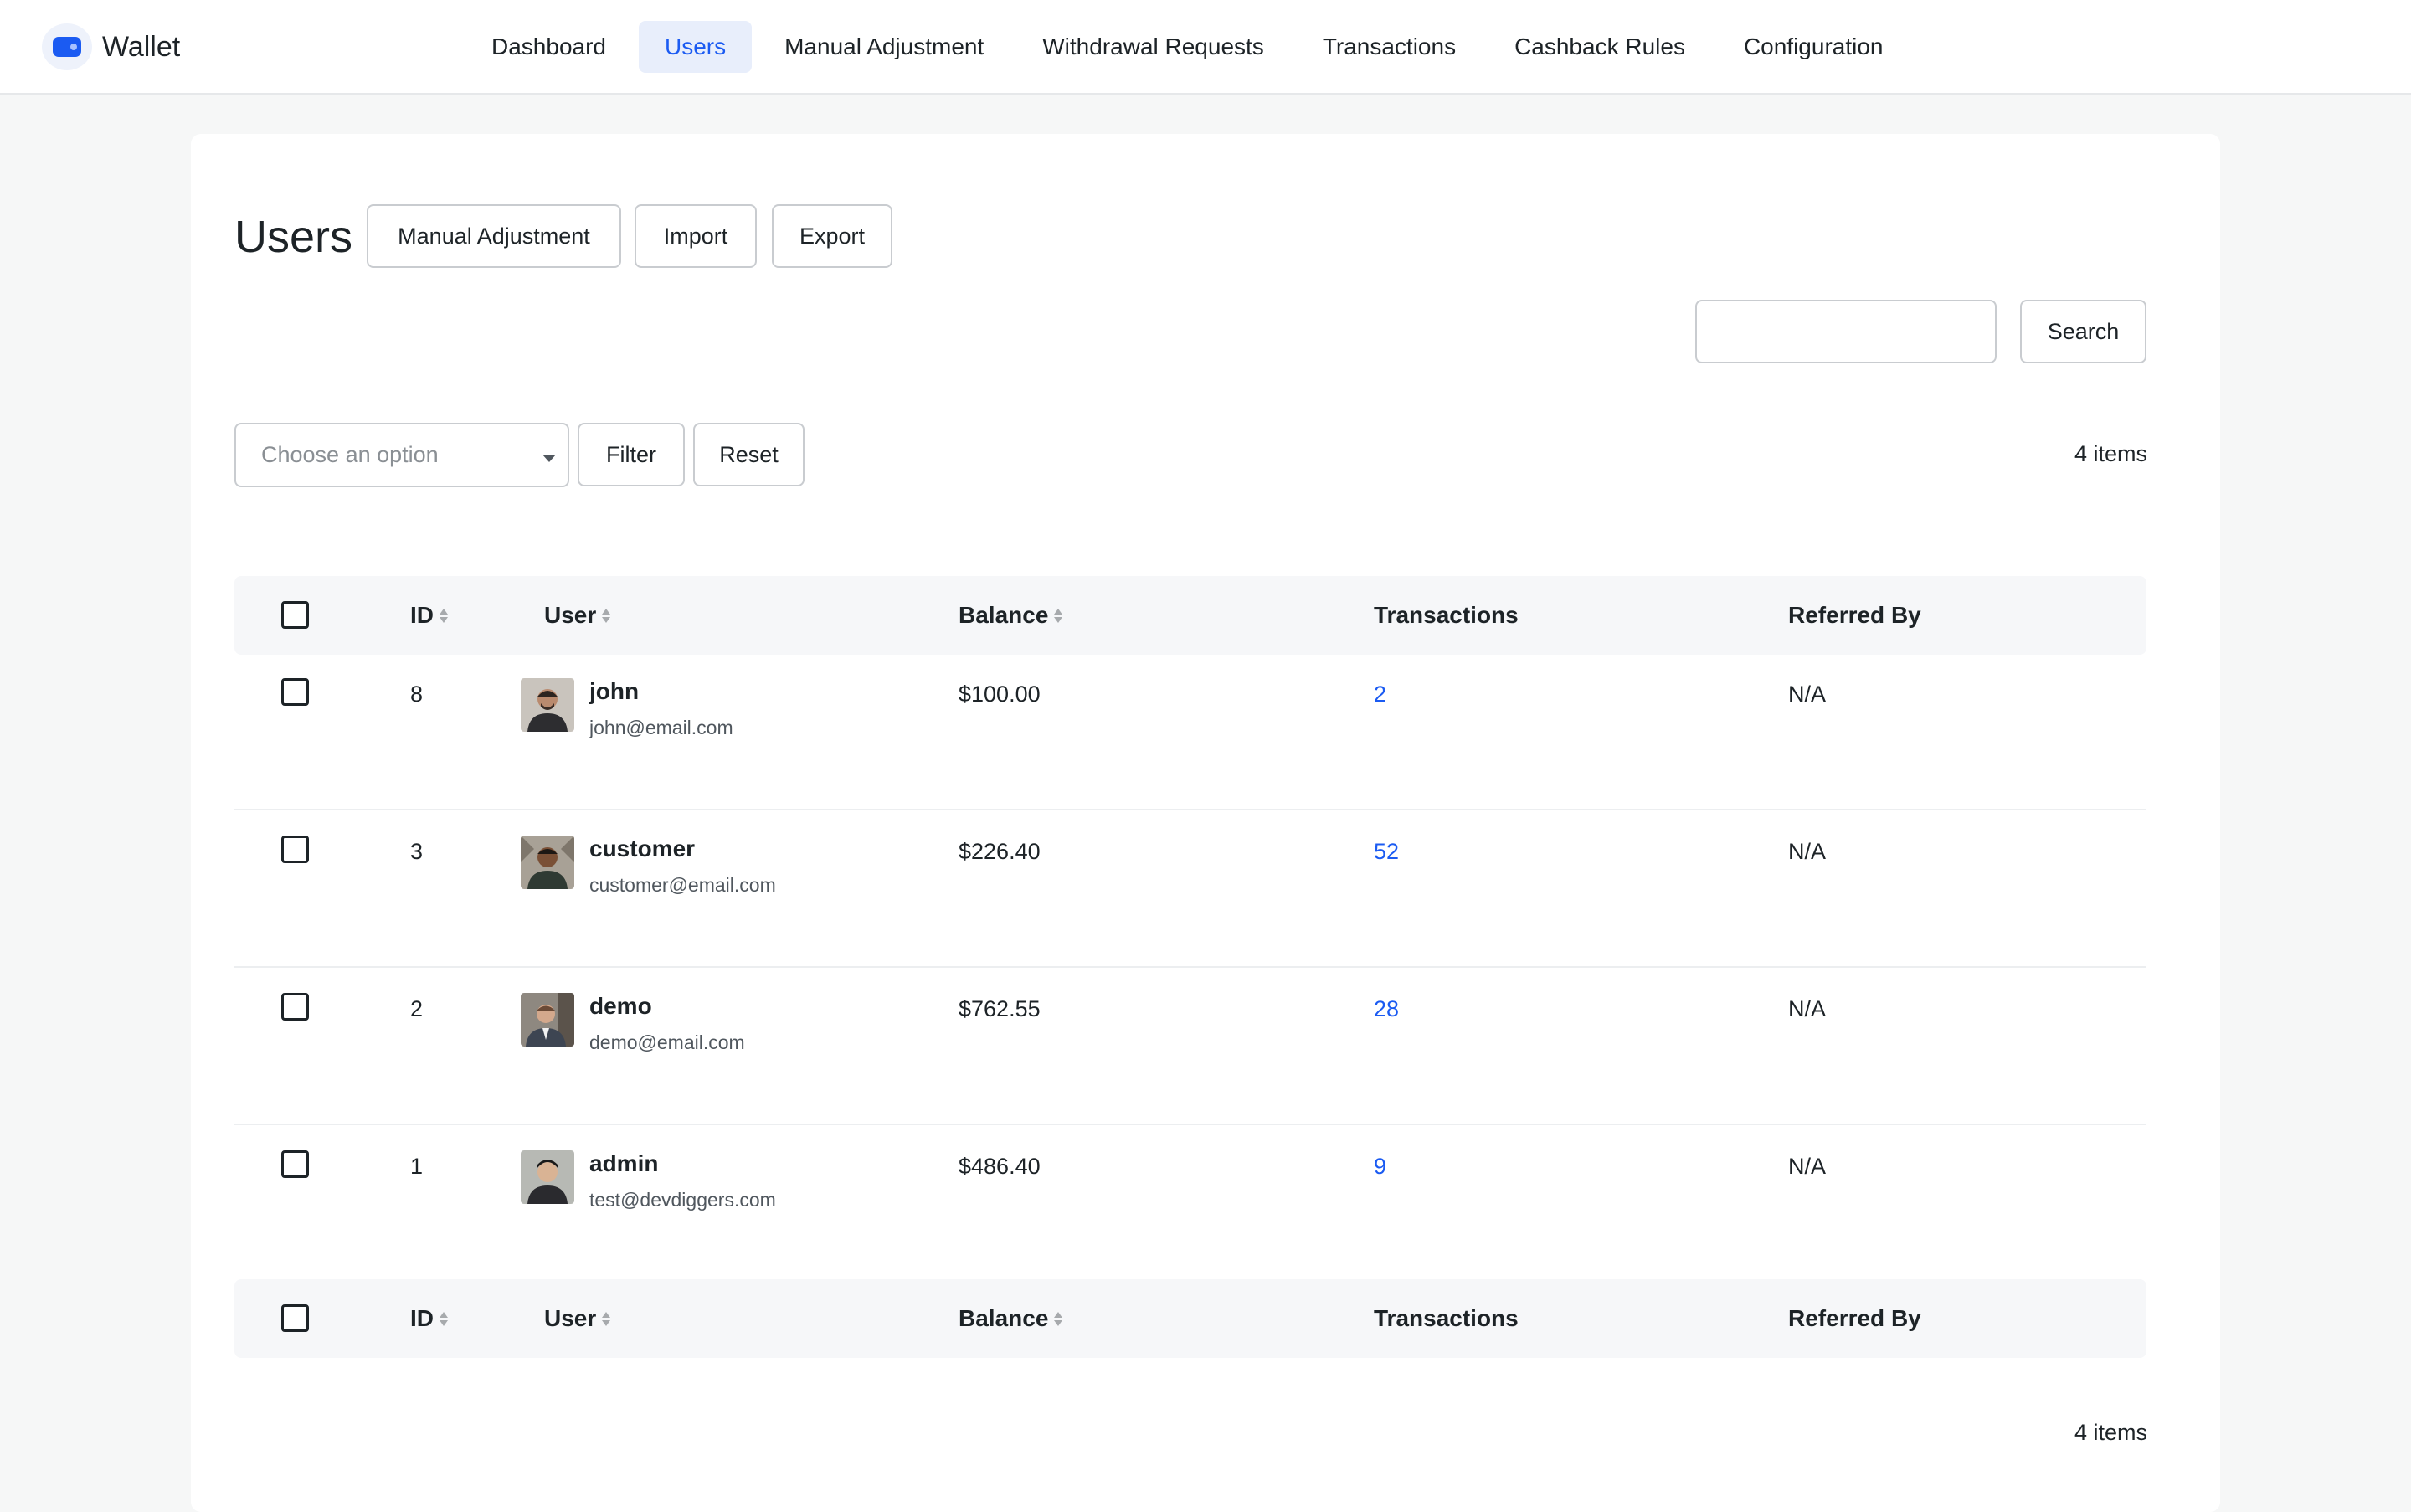 This screenshot has height=1512, width=2411. I want to click on column-header-id-label: ID, so click(422, 615).